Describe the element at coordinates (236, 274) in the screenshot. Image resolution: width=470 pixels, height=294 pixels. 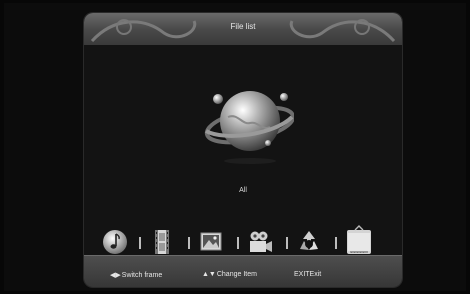
I see `change-item-label: Change Item` at that location.